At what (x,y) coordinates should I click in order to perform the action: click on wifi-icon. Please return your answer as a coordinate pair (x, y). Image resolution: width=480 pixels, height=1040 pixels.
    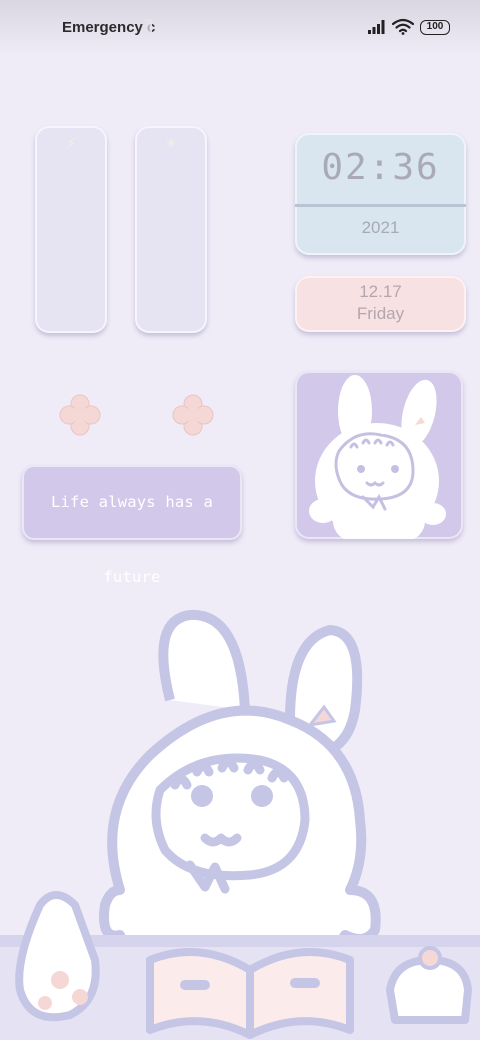
    Looking at the image, I should click on (403, 26).